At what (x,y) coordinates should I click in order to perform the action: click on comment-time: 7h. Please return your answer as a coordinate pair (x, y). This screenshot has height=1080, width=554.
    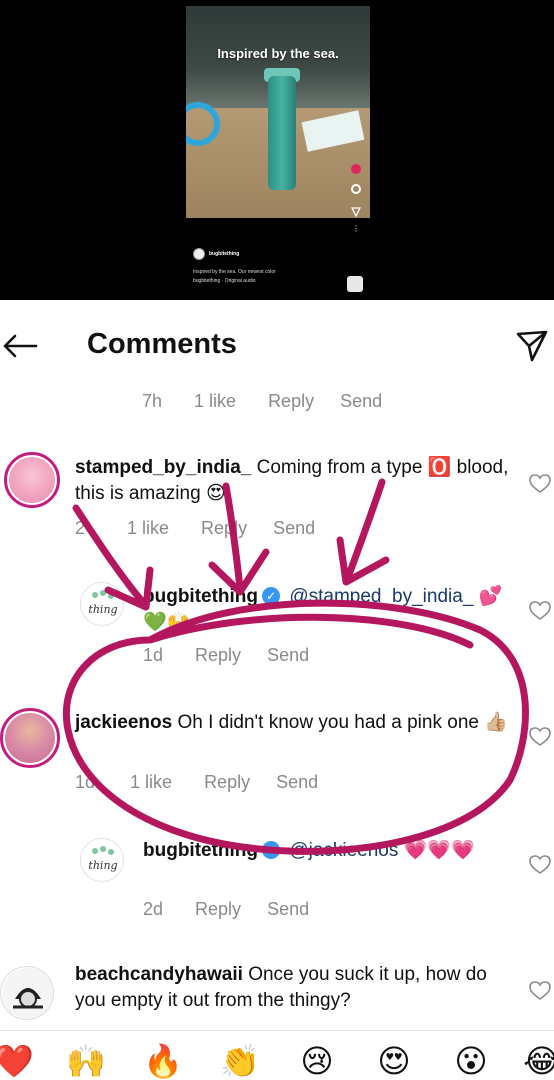
    Looking at the image, I should click on (152, 401).